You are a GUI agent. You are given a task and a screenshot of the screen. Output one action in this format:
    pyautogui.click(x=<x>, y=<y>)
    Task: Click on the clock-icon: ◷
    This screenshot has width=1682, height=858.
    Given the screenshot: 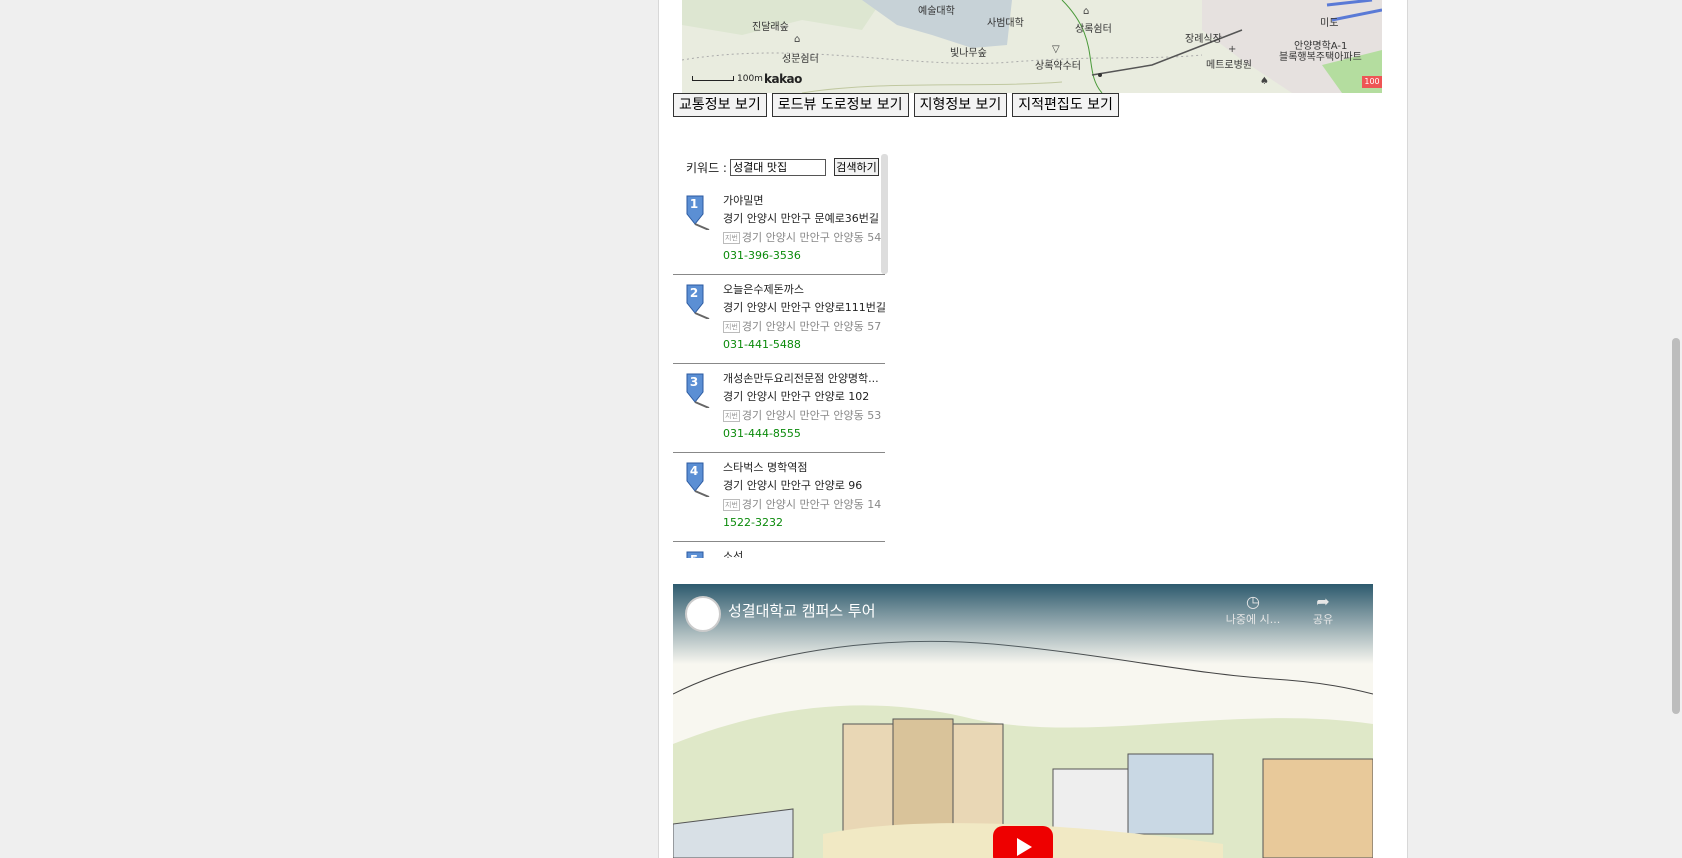 What is the action you would take?
    pyautogui.click(x=1253, y=601)
    